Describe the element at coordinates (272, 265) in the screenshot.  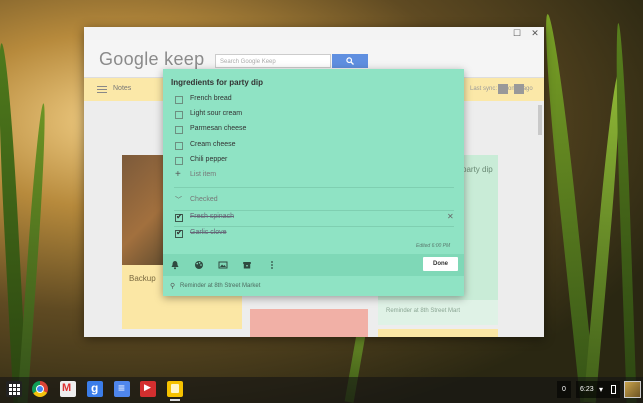
I see `more-options-icon` at that location.